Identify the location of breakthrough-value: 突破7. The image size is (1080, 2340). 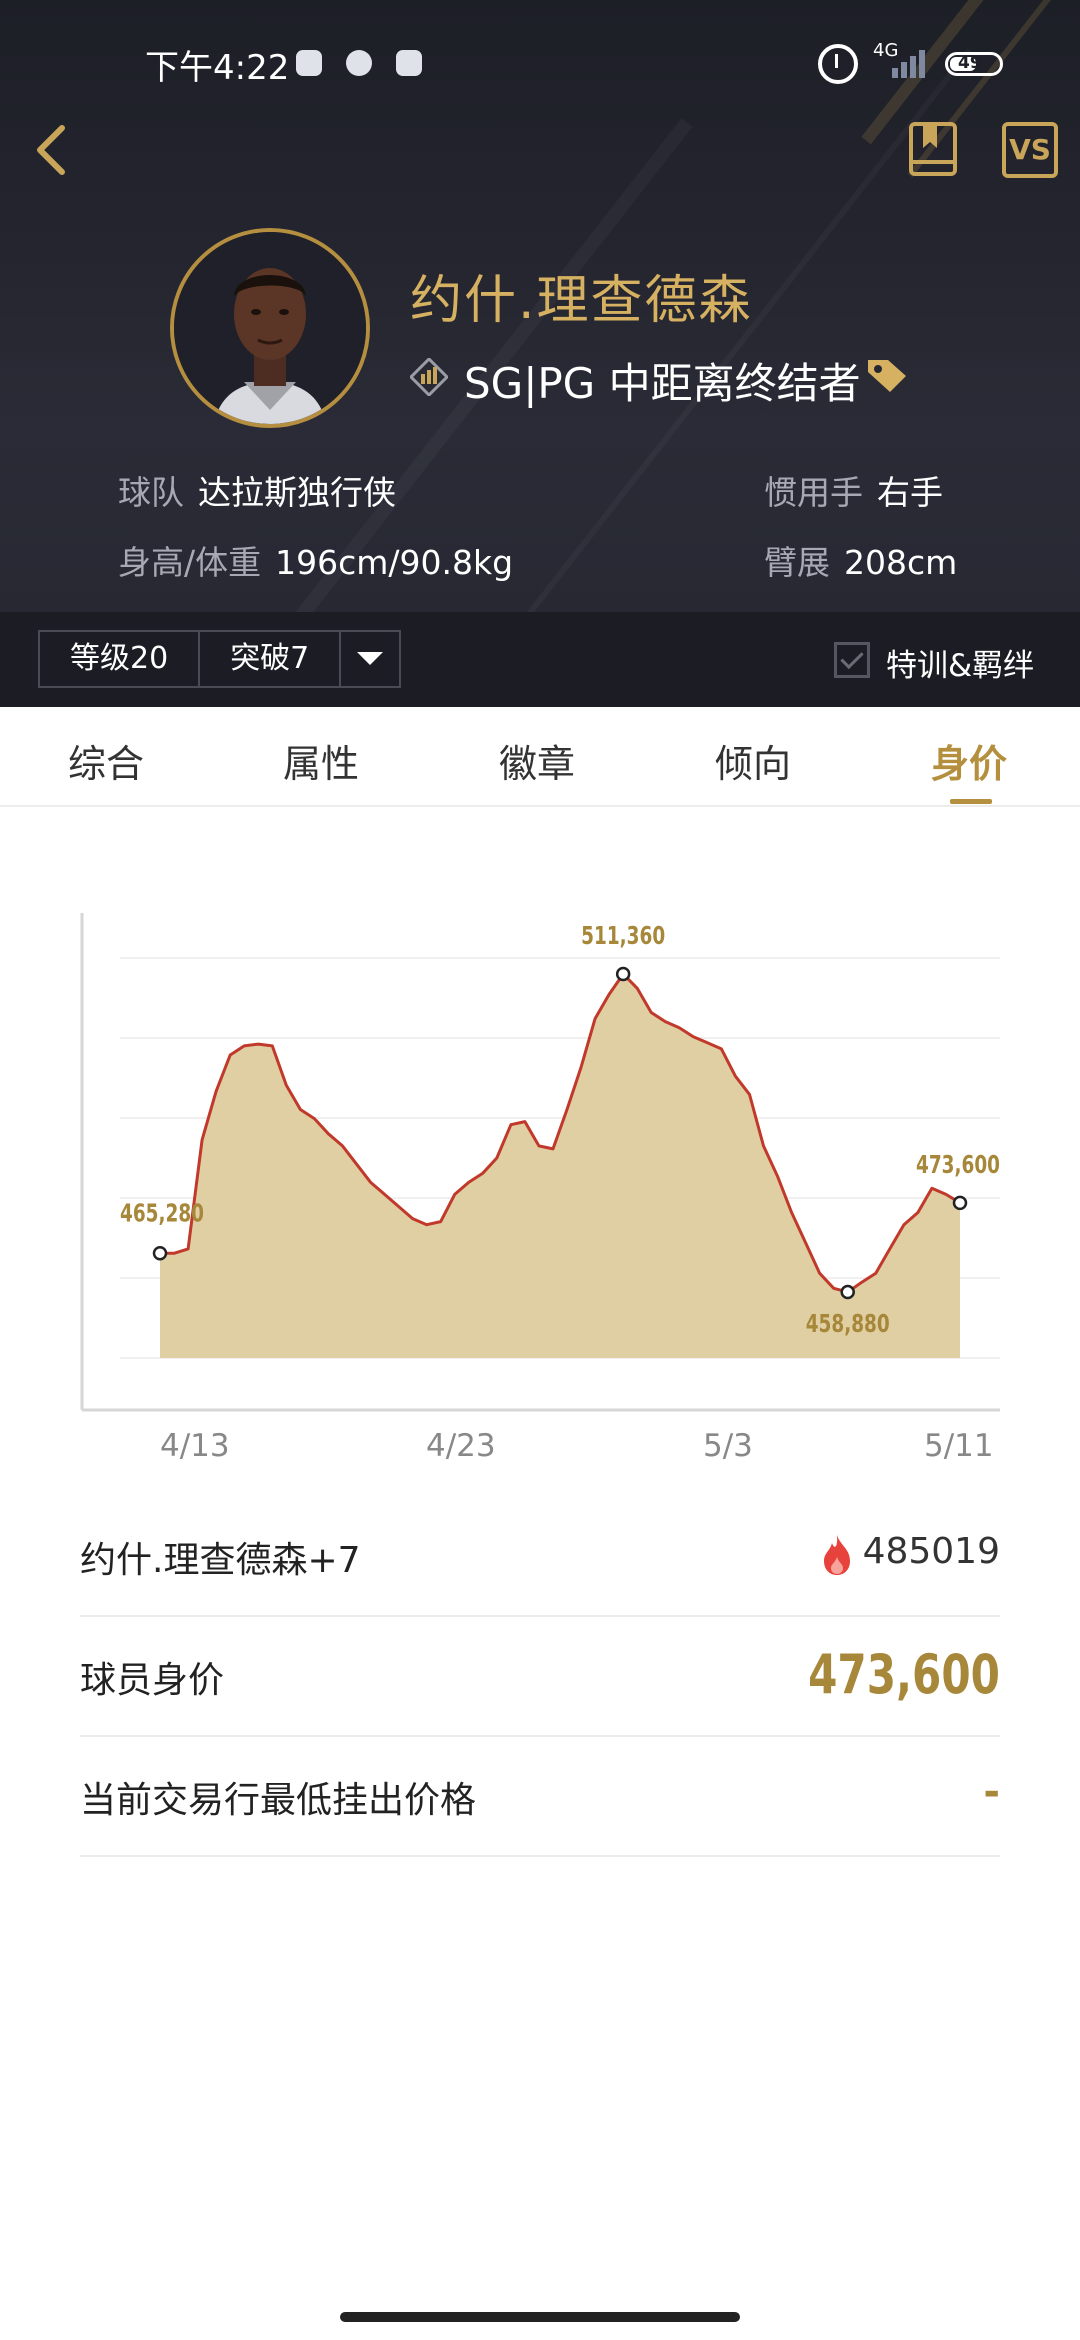
(271, 659).